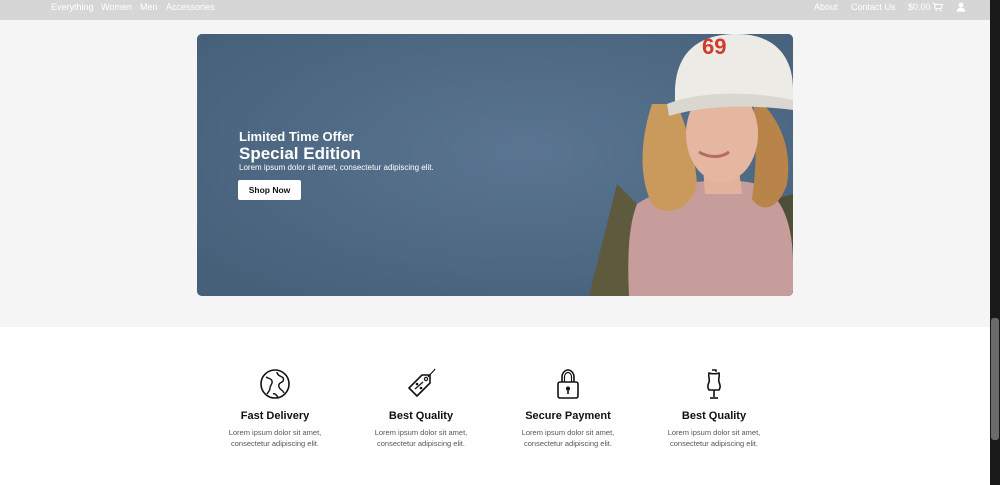 This screenshot has height=485, width=1000. What do you see at coordinates (961, 7) in the screenshot?
I see `user-icon` at bounding box center [961, 7].